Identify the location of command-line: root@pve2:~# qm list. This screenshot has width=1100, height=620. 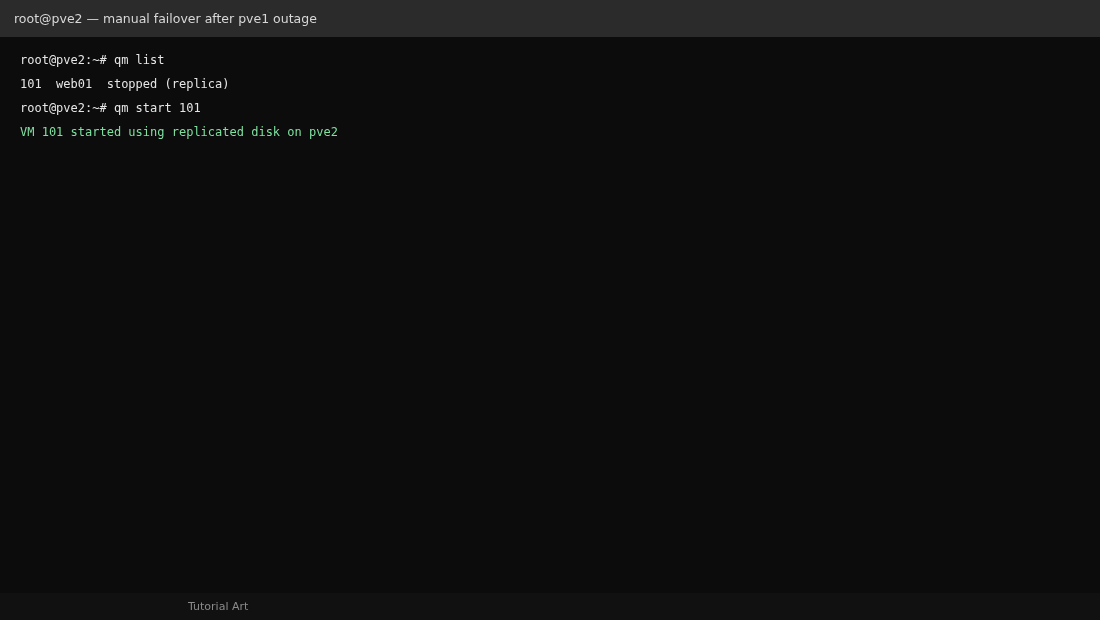
(92, 60).